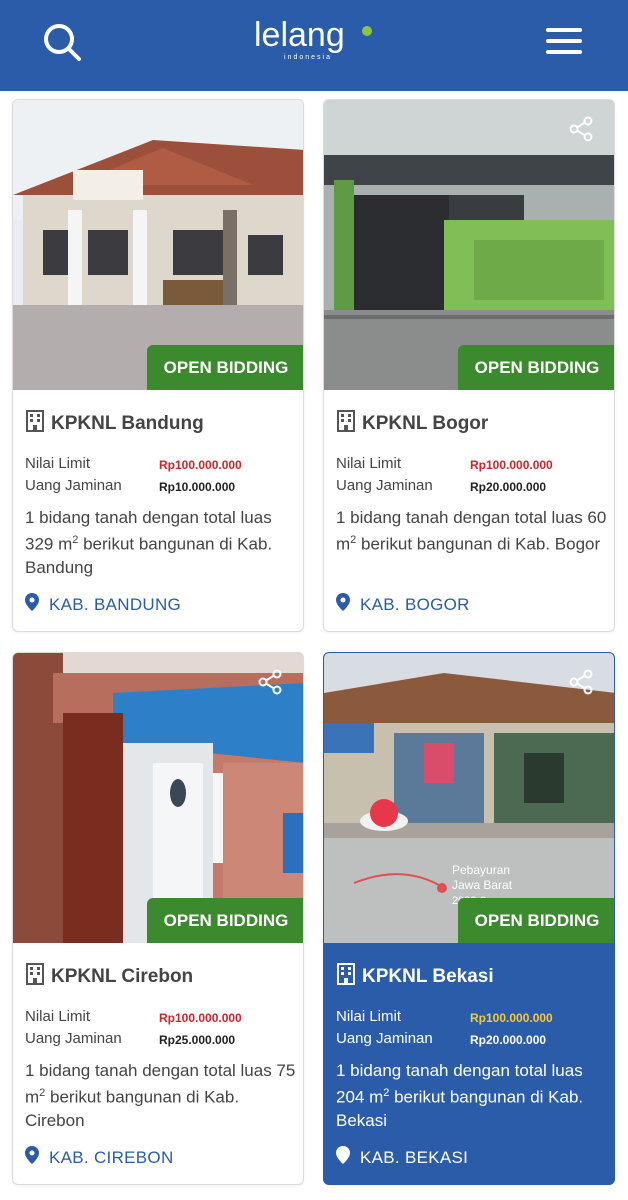  Describe the element at coordinates (564, 30) in the screenshot. I see `hamburger-menu-icon` at that location.